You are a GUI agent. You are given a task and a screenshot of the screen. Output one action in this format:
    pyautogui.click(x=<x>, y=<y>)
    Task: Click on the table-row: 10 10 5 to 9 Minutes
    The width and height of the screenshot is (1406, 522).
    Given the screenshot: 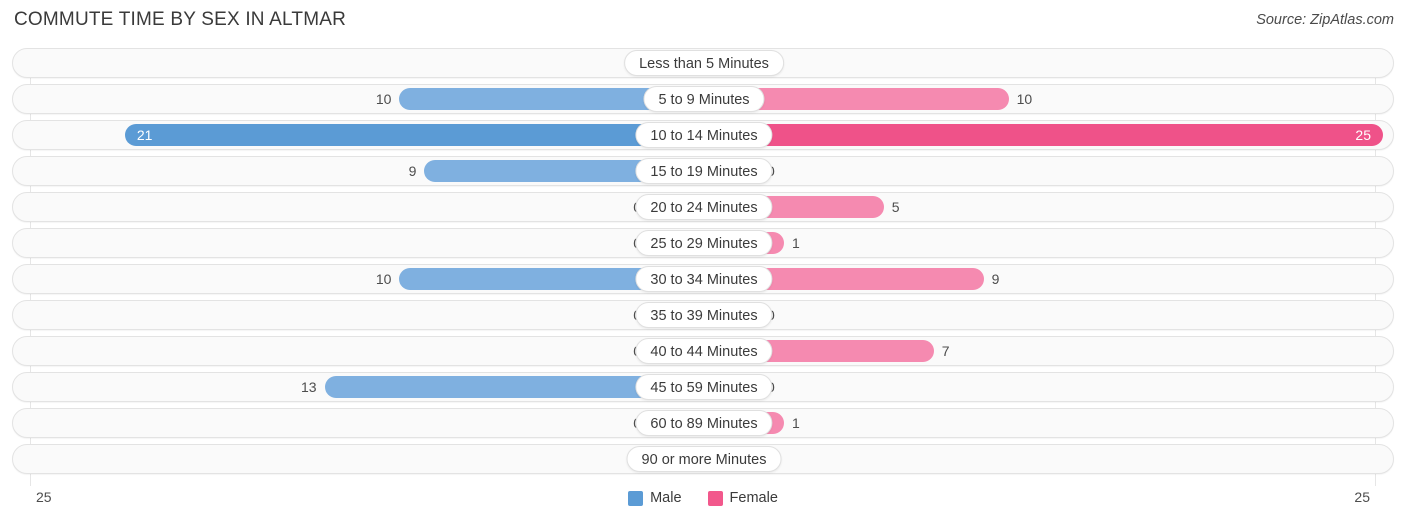 What is the action you would take?
    pyautogui.click(x=703, y=99)
    